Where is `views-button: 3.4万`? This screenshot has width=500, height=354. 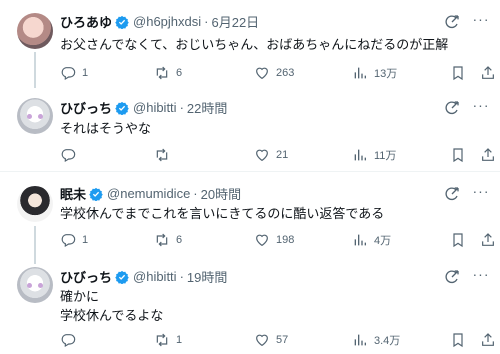
views-button: 3.4万 is located at coordinates (376, 340).